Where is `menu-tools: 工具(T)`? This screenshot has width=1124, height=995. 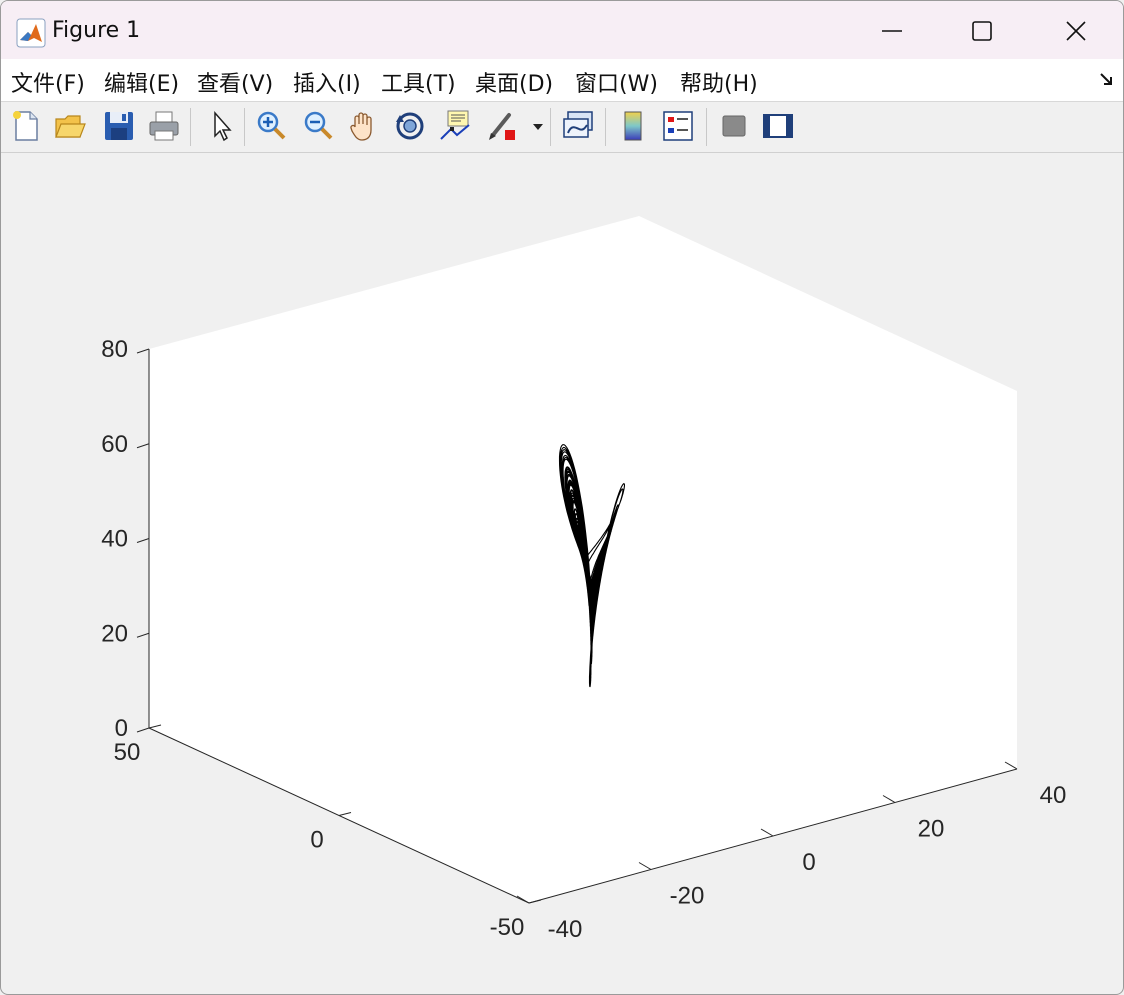 menu-tools: 工具(T) is located at coordinates (418, 82).